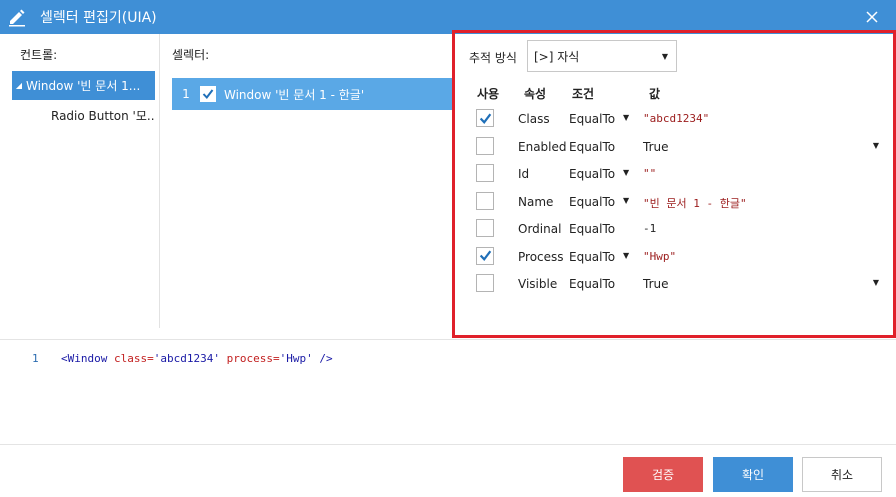 Image resolution: width=896 pixels, height=497 pixels. Describe the element at coordinates (842, 474) in the screenshot. I see `cancel-button: 취소` at that location.